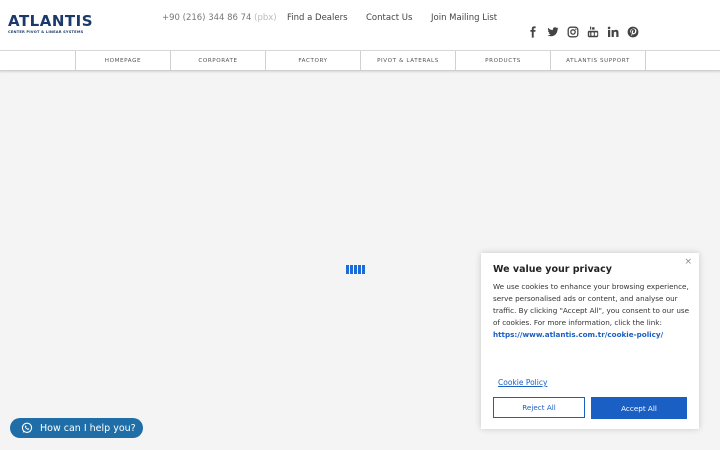  I want to click on help-button-label: How can I help you?, so click(88, 428).